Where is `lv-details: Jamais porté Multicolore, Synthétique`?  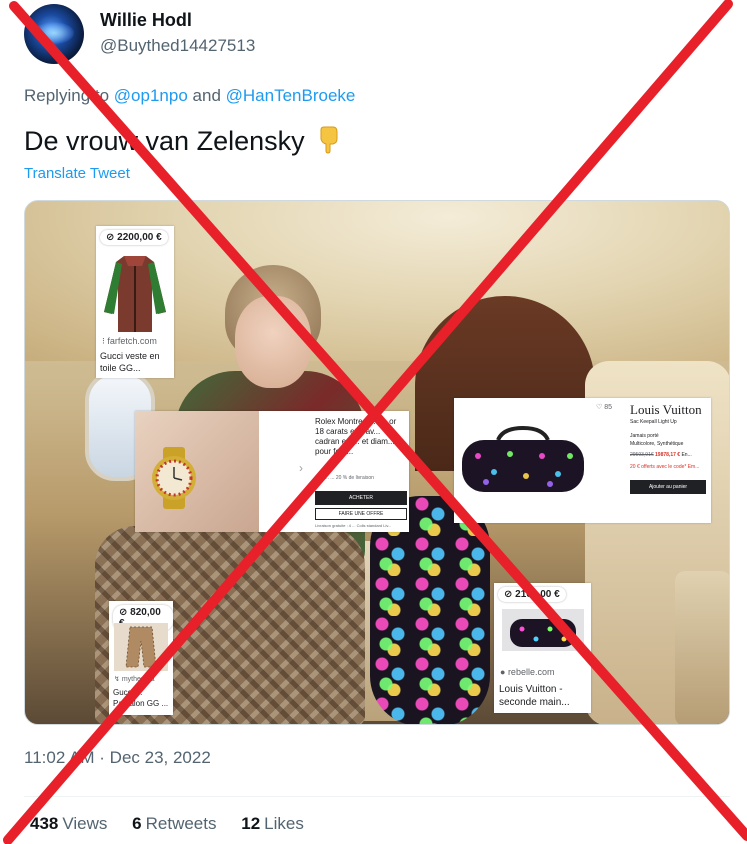
lv-details: Jamais porté Multicolore, Synthétique is located at coordinates (656, 440).